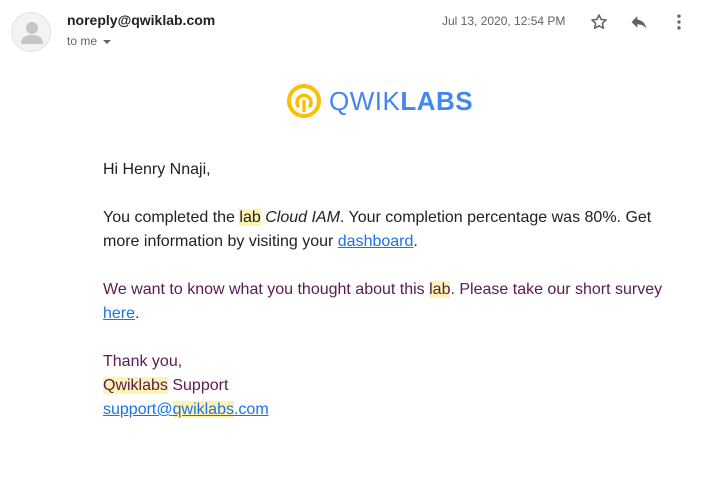 The width and height of the screenshot is (701, 478). Describe the element at coordinates (302, 217) in the screenshot. I see `lab-name: Cloud IAM` at that location.